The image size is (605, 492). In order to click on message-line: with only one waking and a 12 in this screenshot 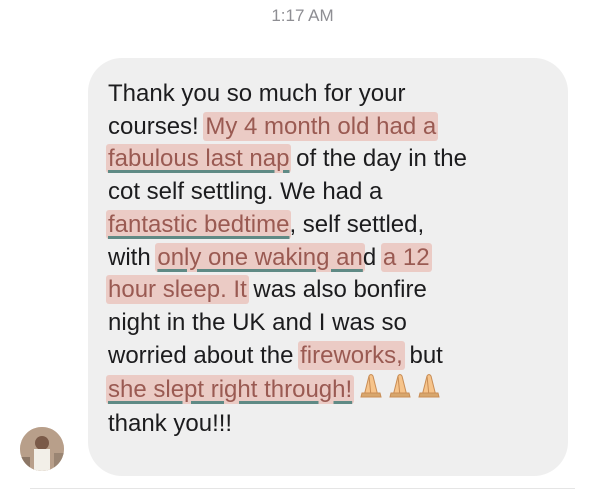, I will do `click(333, 258)`.